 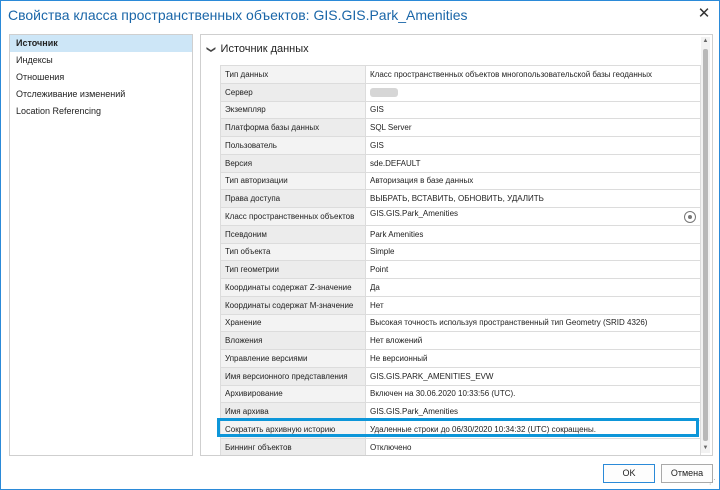 What do you see at coordinates (293, 429) in the screenshot?
I see `property-key: Сократить архивную историю` at bounding box center [293, 429].